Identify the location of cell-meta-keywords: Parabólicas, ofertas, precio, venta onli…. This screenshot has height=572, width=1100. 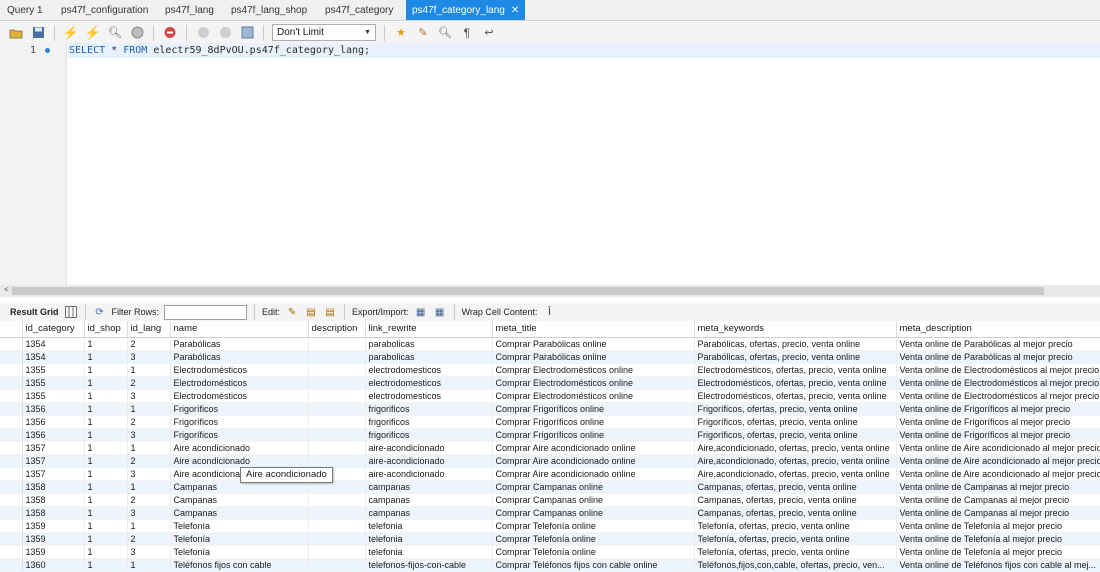
(795, 357).